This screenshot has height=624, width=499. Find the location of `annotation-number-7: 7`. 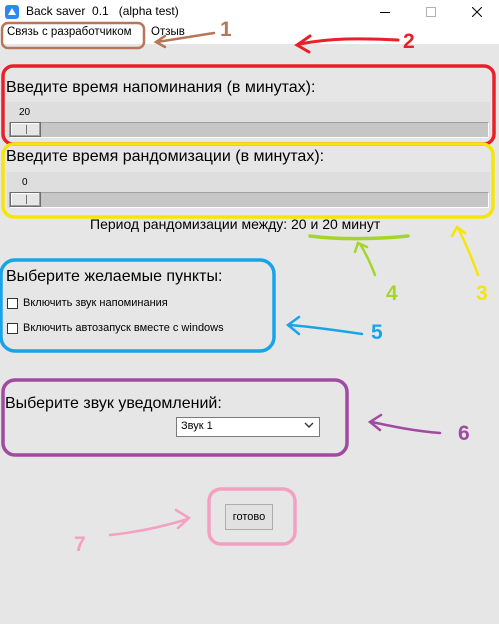

annotation-number-7: 7 is located at coordinates (80, 544).